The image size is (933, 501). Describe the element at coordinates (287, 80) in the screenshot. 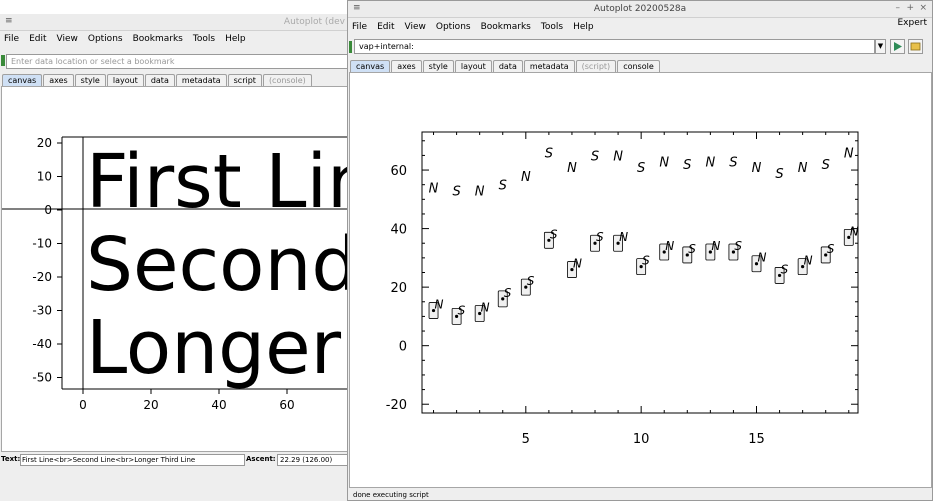

I see `tab-console: (console)` at that location.